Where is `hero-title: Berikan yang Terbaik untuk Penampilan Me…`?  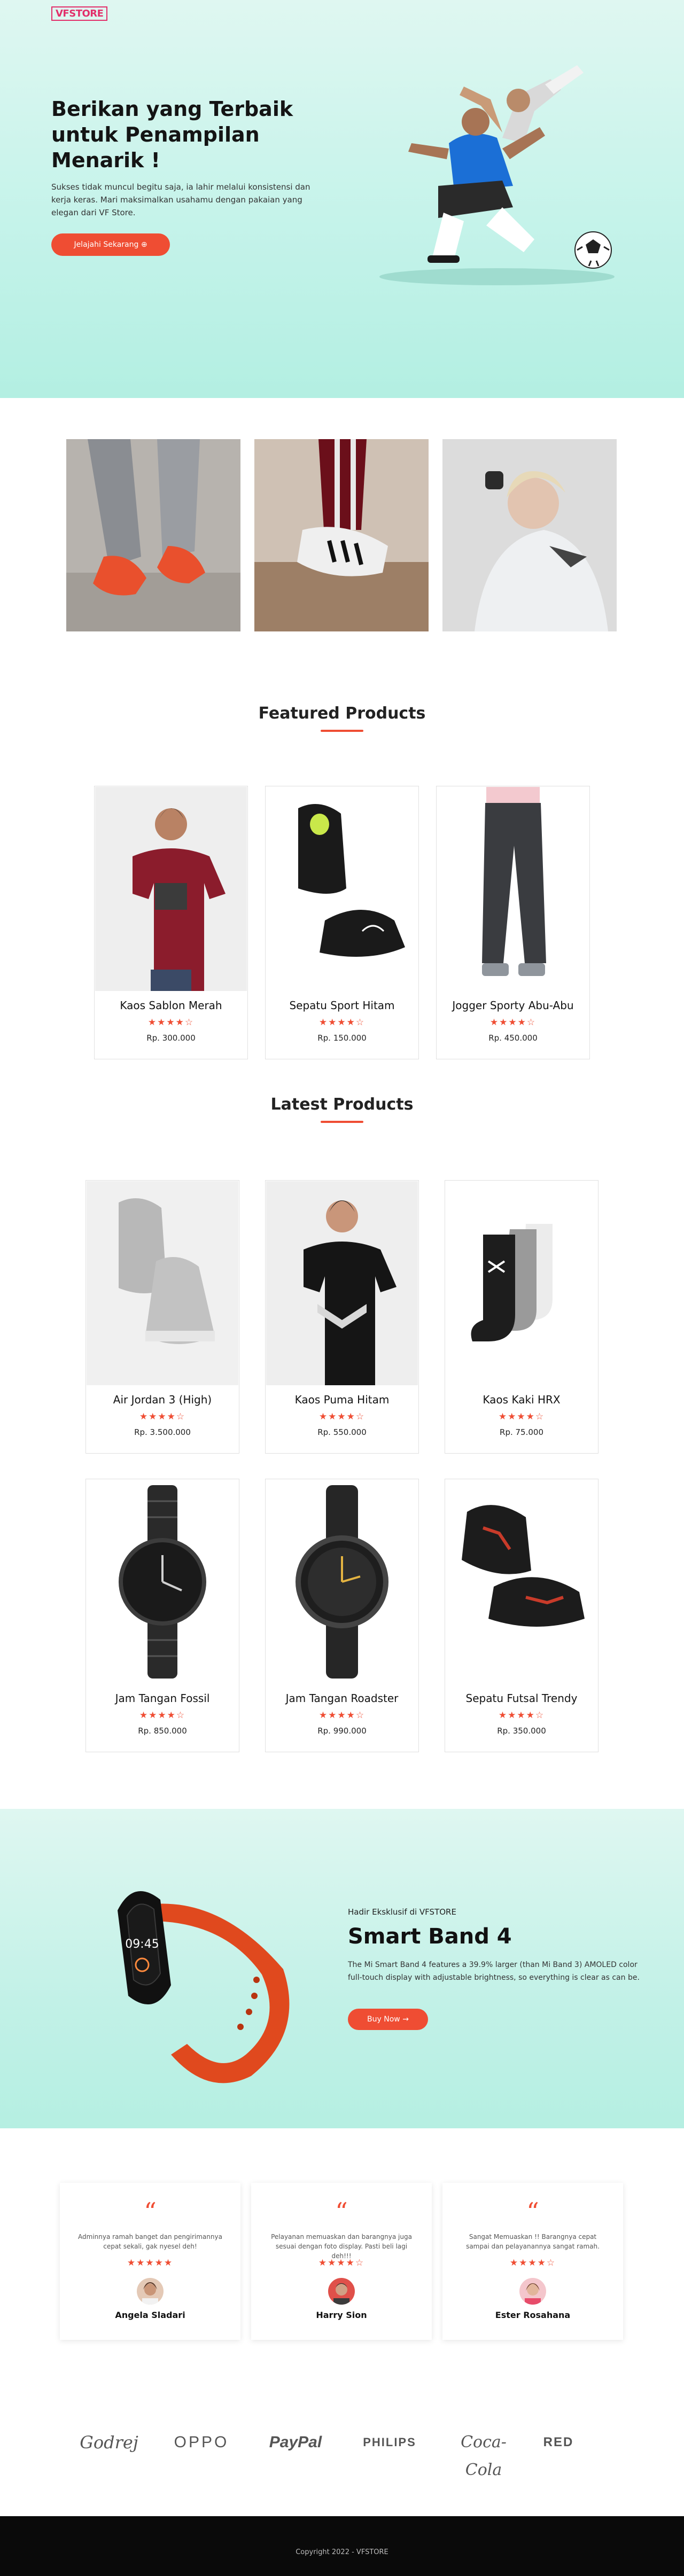 hero-title: Berikan yang Terbaik untuk Penampilan Me… is located at coordinates (172, 134).